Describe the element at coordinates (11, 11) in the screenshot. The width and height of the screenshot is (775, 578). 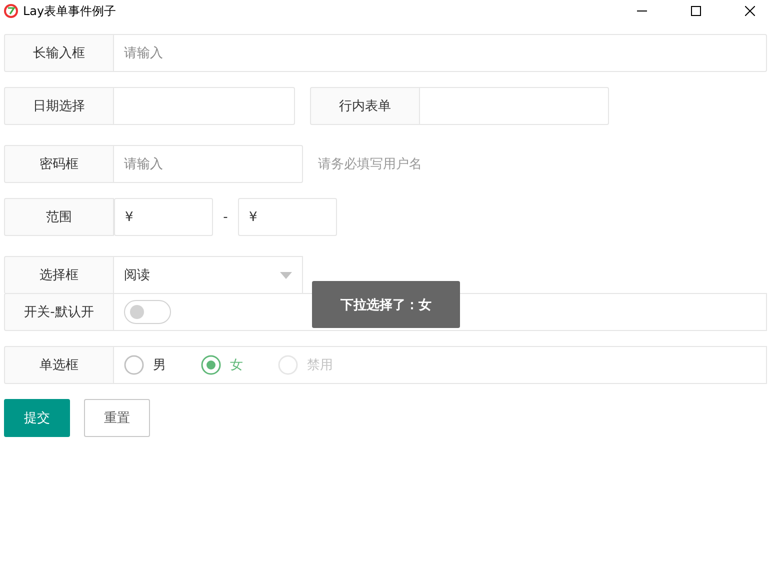
I see `app-logo-icon` at that location.